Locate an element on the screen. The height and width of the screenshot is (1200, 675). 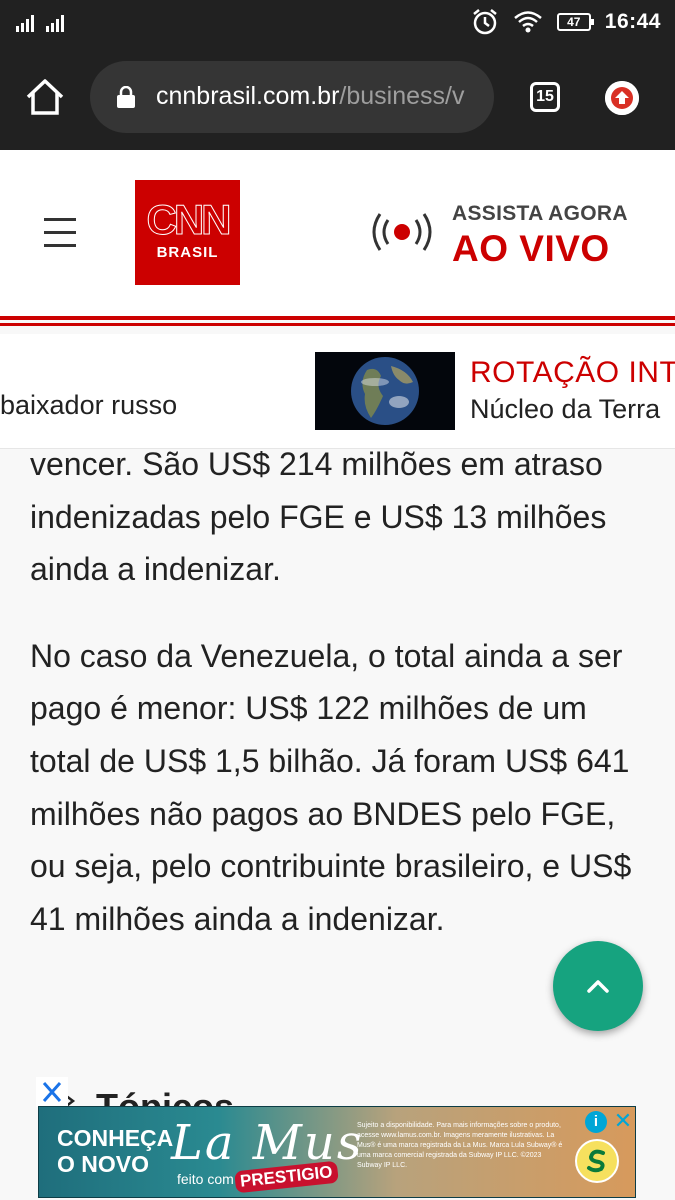
cnn-logo: CNN BRASIL is located at coordinates (187, 232).